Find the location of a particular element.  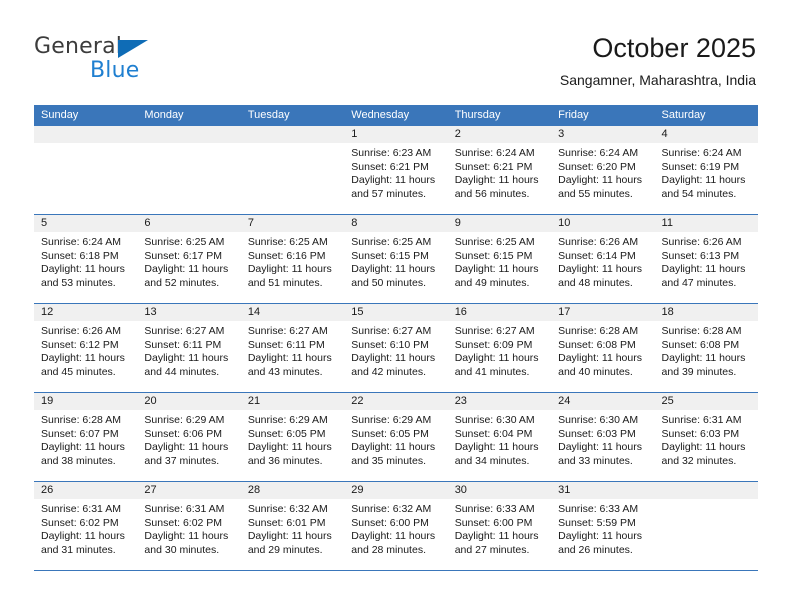

sunset-text: Sunset: 6:12 PM is located at coordinates (80, 344).